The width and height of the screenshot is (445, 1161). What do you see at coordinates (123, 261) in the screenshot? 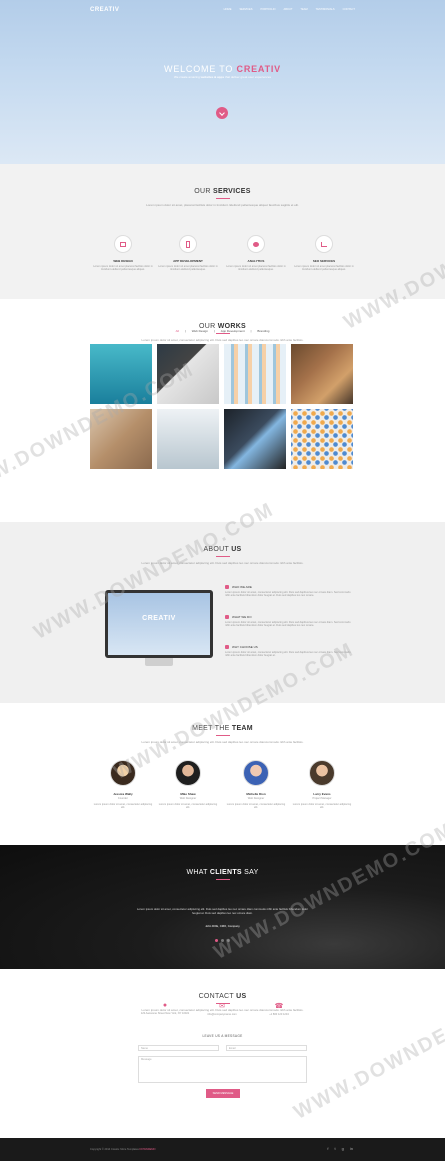
I see `service-title: WEB DESIGN` at bounding box center [123, 261].